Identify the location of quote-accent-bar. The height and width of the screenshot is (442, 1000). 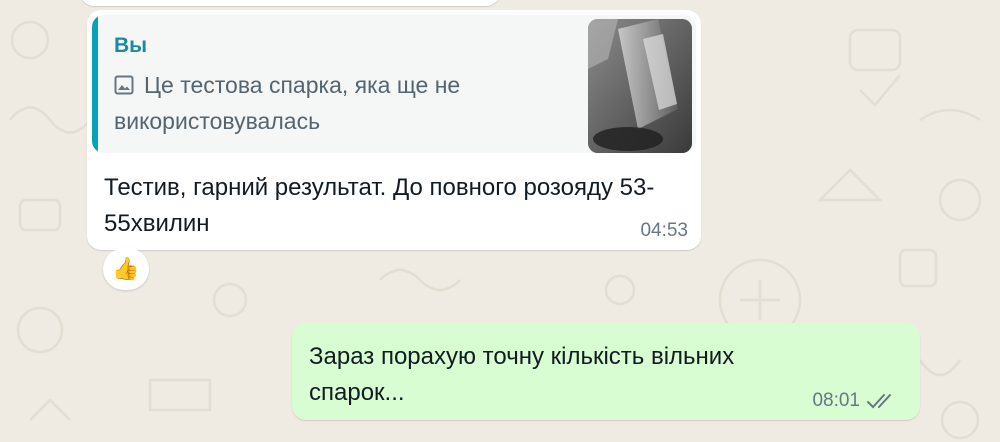
(95, 84).